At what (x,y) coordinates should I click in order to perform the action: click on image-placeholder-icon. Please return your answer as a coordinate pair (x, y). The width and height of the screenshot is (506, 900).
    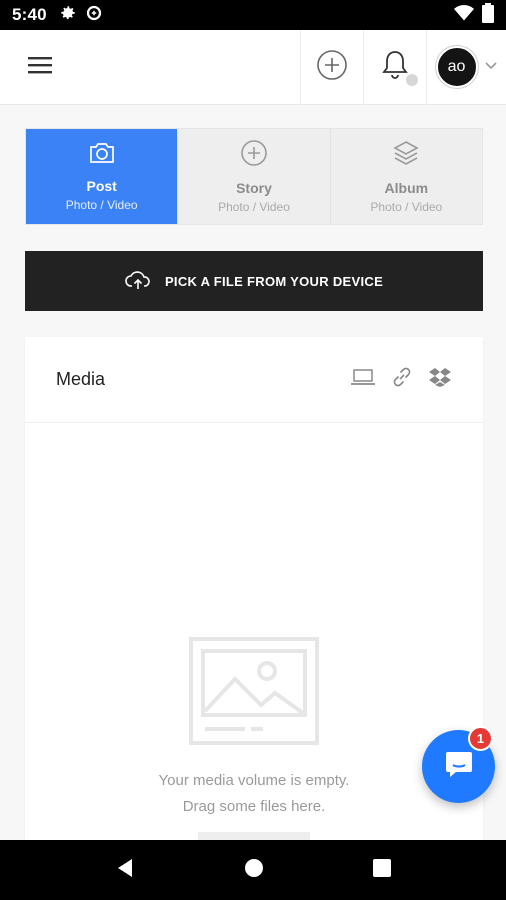
    Looking at the image, I should click on (254, 693).